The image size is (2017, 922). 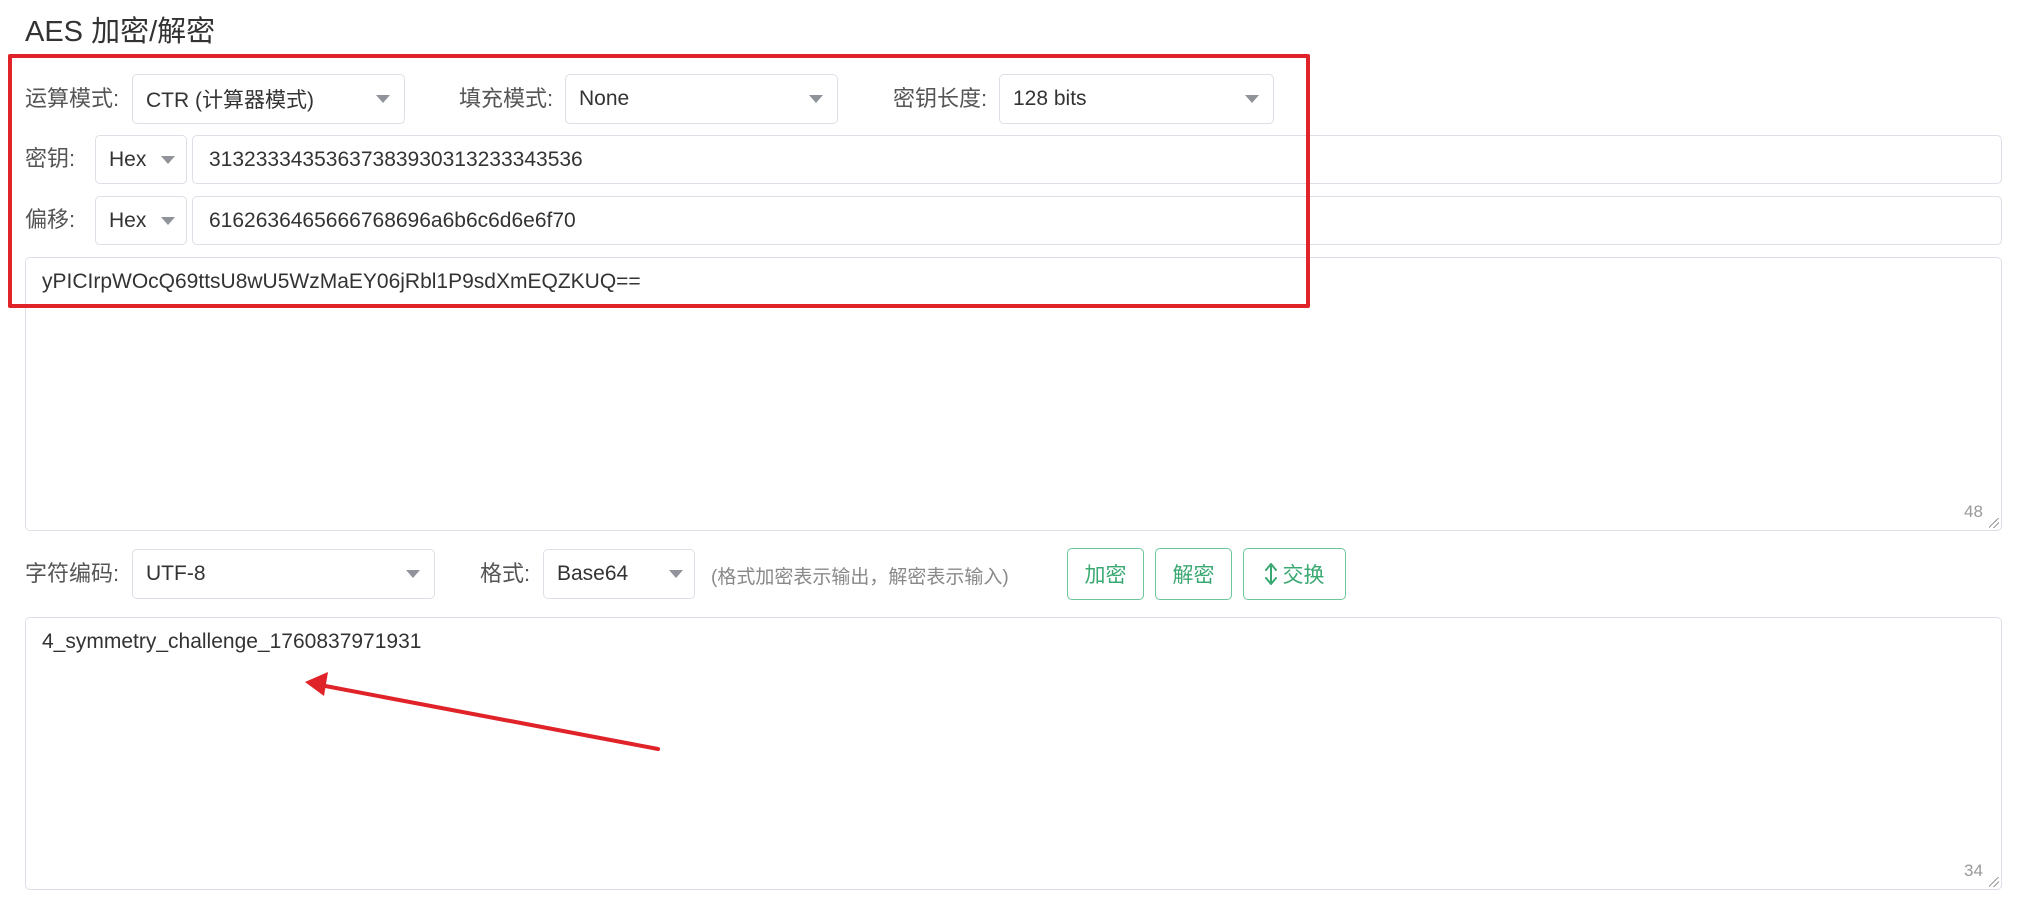 I want to click on iv-format-select: Hex, so click(x=141, y=220).